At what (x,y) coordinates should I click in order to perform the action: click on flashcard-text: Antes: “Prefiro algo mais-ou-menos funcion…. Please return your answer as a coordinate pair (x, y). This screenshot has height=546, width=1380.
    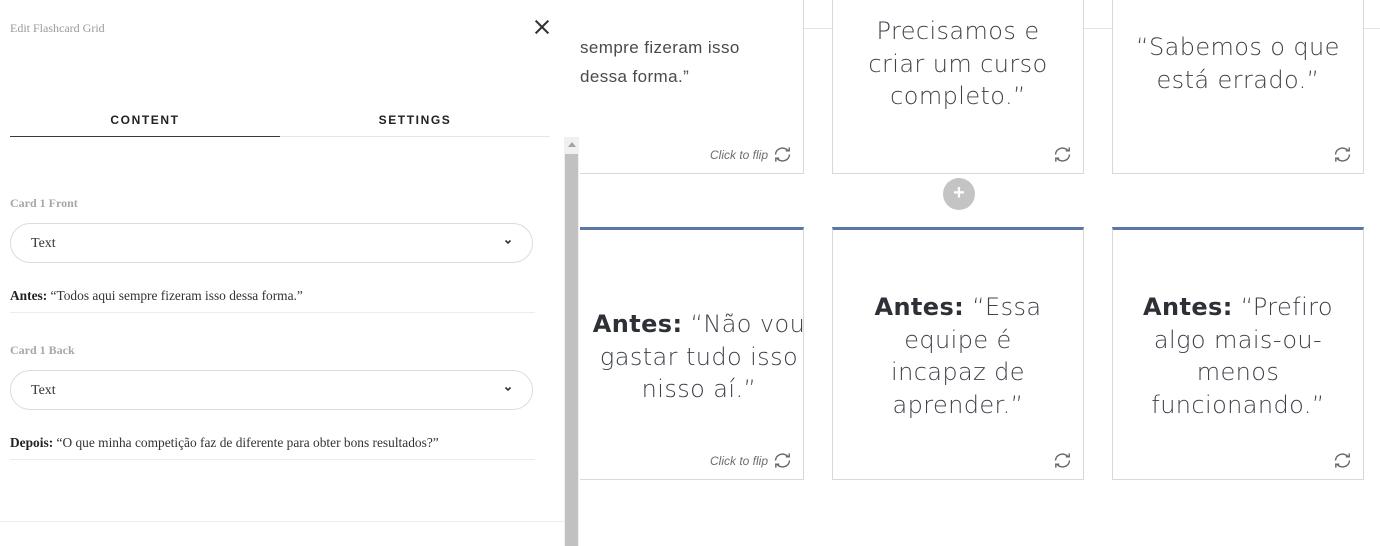
    Looking at the image, I should click on (1238, 356).